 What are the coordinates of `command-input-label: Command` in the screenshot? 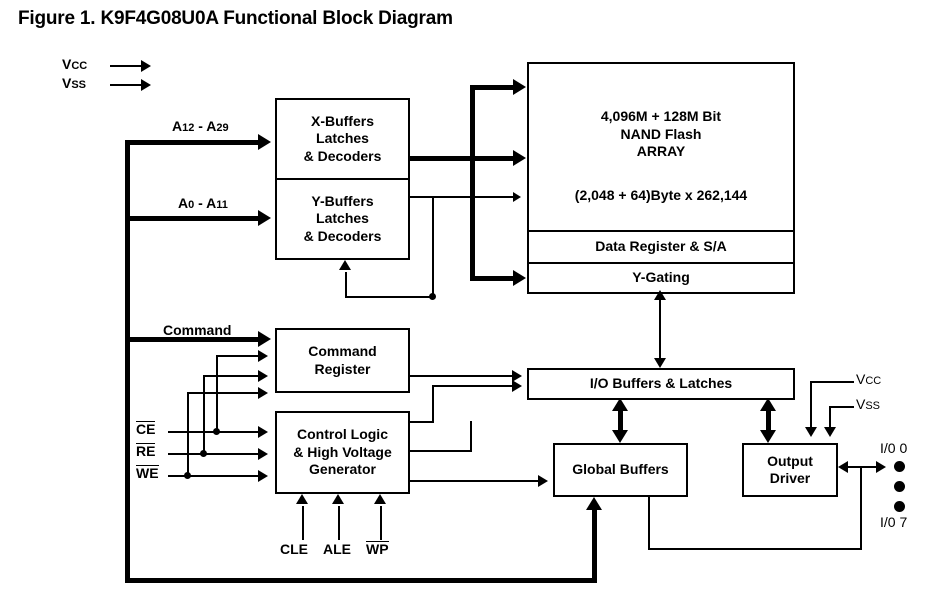 It's located at (197, 330).